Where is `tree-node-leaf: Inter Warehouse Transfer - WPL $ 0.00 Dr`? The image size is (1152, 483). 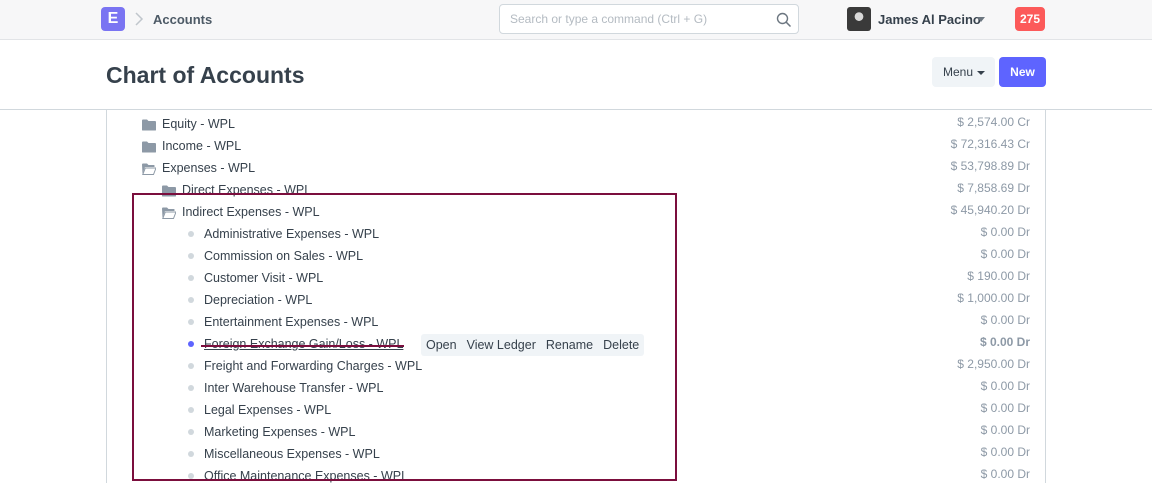 tree-node-leaf: Inter Warehouse Transfer - WPL $ 0.00 Dr is located at coordinates (576, 390).